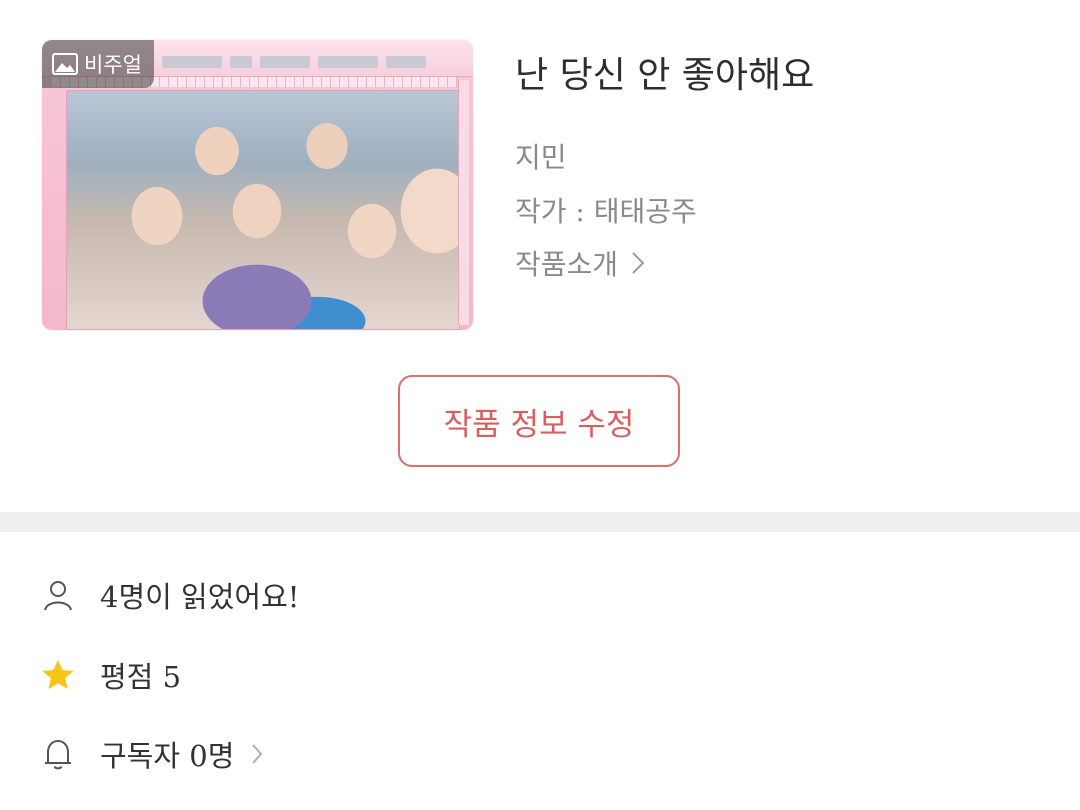 Image resolution: width=1080 pixels, height=810 pixels. I want to click on bell-icon, so click(58, 755).